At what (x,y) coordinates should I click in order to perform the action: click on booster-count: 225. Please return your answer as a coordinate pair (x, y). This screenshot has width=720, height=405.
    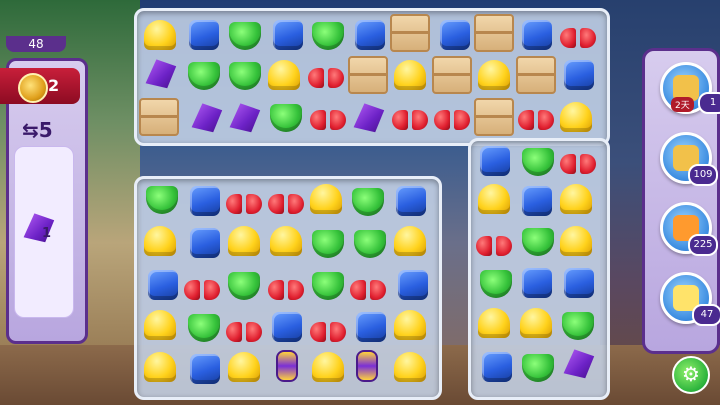
    Looking at the image, I should click on (703, 245).